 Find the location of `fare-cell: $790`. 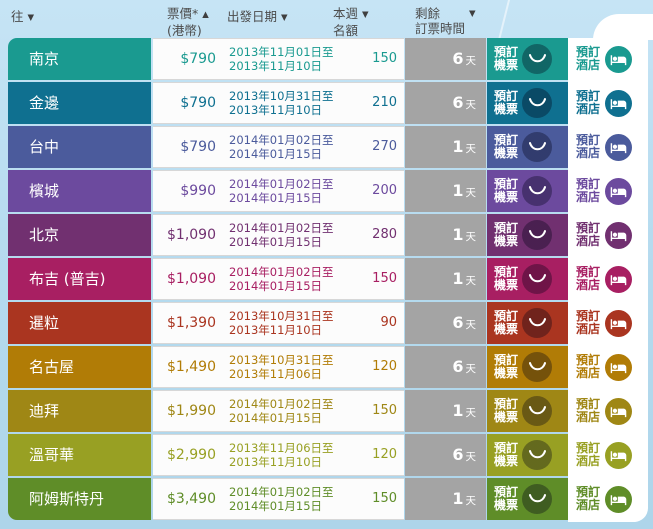

fare-cell: $790 is located at coordinates (187, 147).